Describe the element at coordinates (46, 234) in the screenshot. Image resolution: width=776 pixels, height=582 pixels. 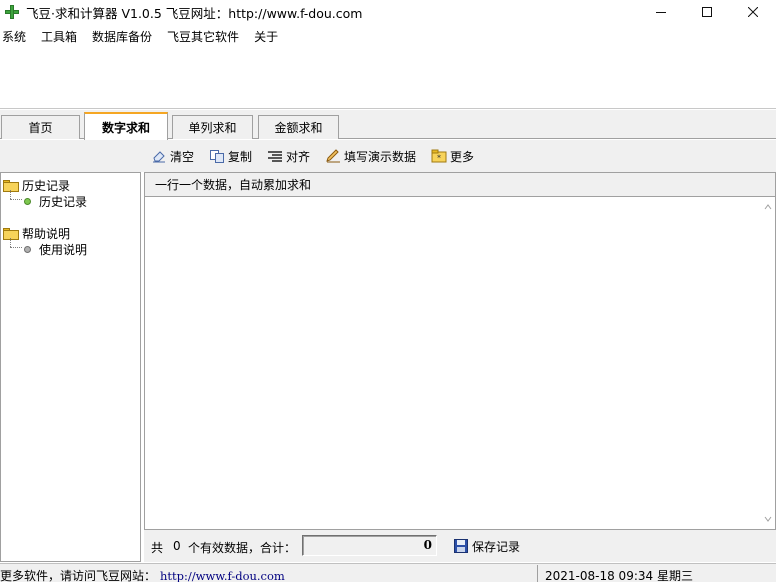
I see `tree-folder-help-label: 帮助说明` at that location.